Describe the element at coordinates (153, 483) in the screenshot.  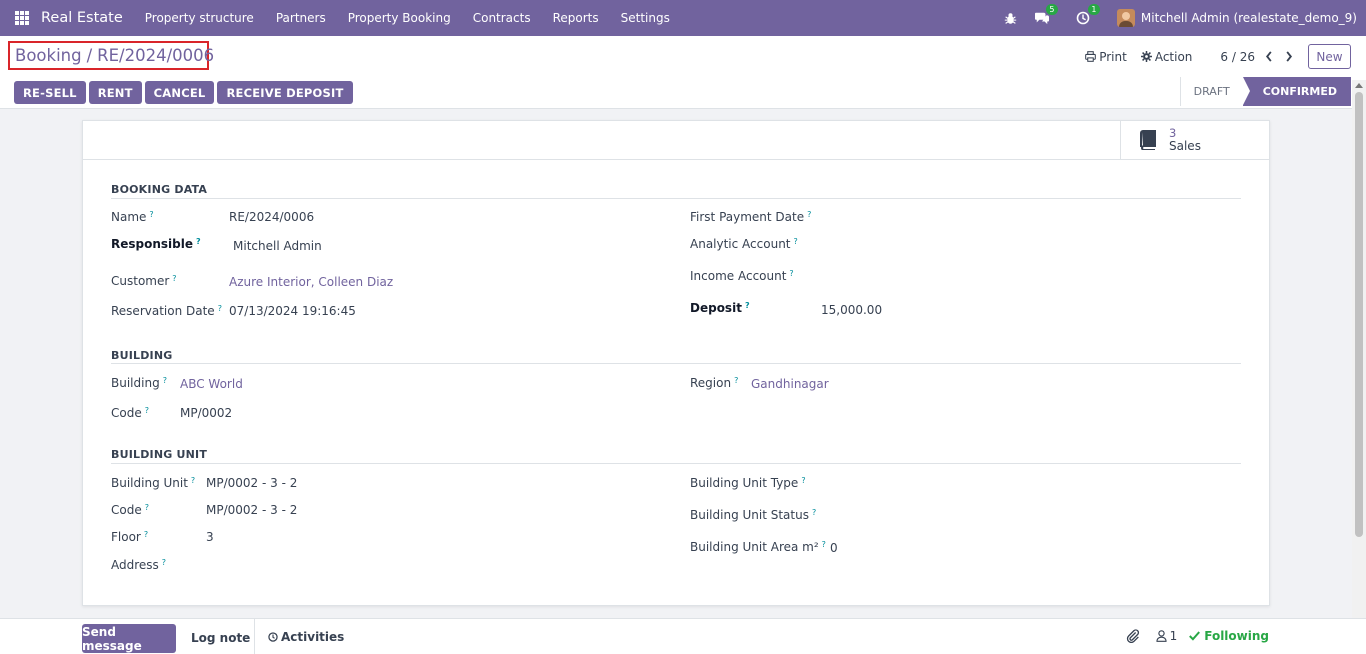
I see `building-unit-label: Building Unit?` at that location.